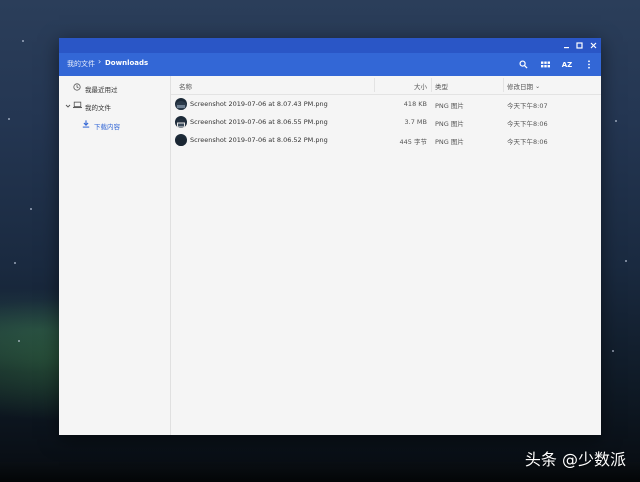 The width and height of the screenshot is (640, 482). I want to click on maximize-icon, so click(579, 45).